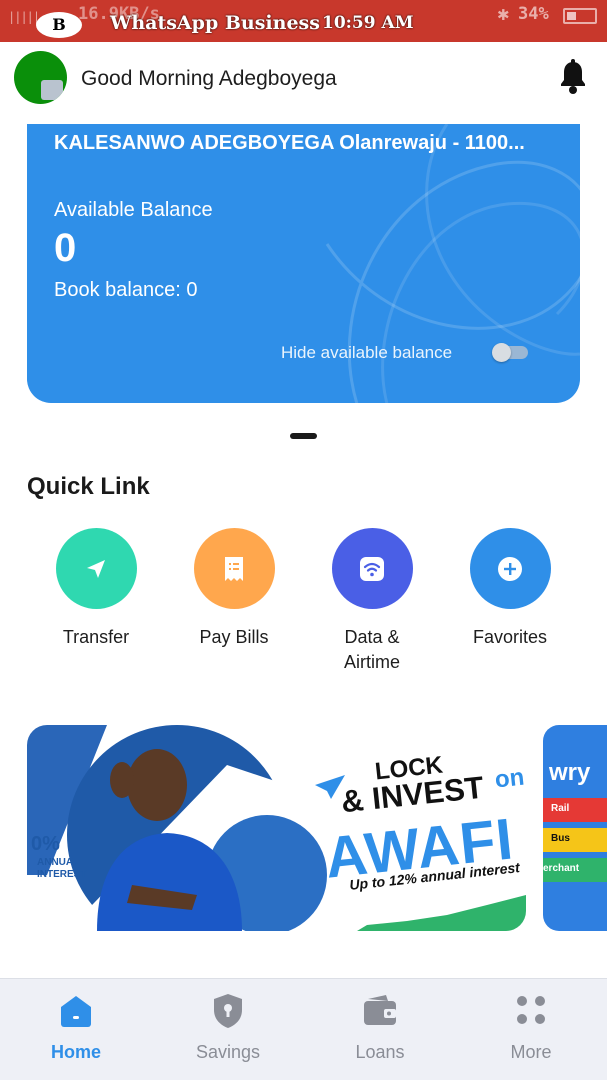 This screenshot has width=607, height=1080. I want to click on status-time: 10:59 AM, so click(368, 23).